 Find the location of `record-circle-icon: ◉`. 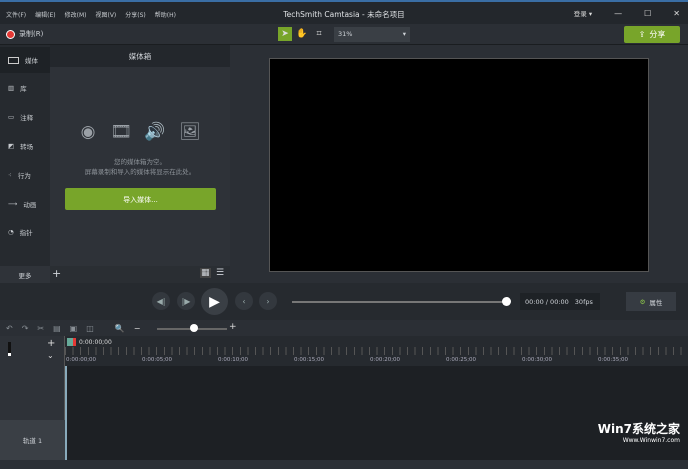

record-circle-icon: ◉ is located at coordinates (88, 132).